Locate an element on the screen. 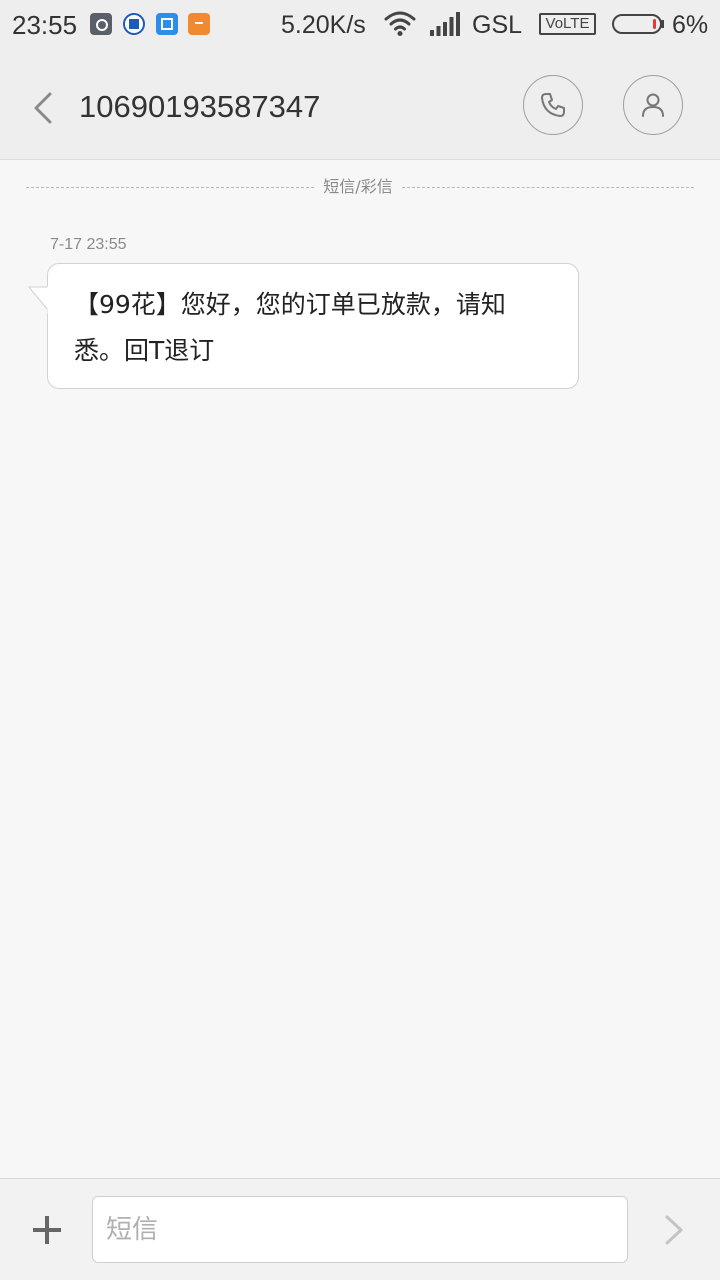 The width and height of the screenshot is (720, 1280). call-button is located at coordinates (553, 105).